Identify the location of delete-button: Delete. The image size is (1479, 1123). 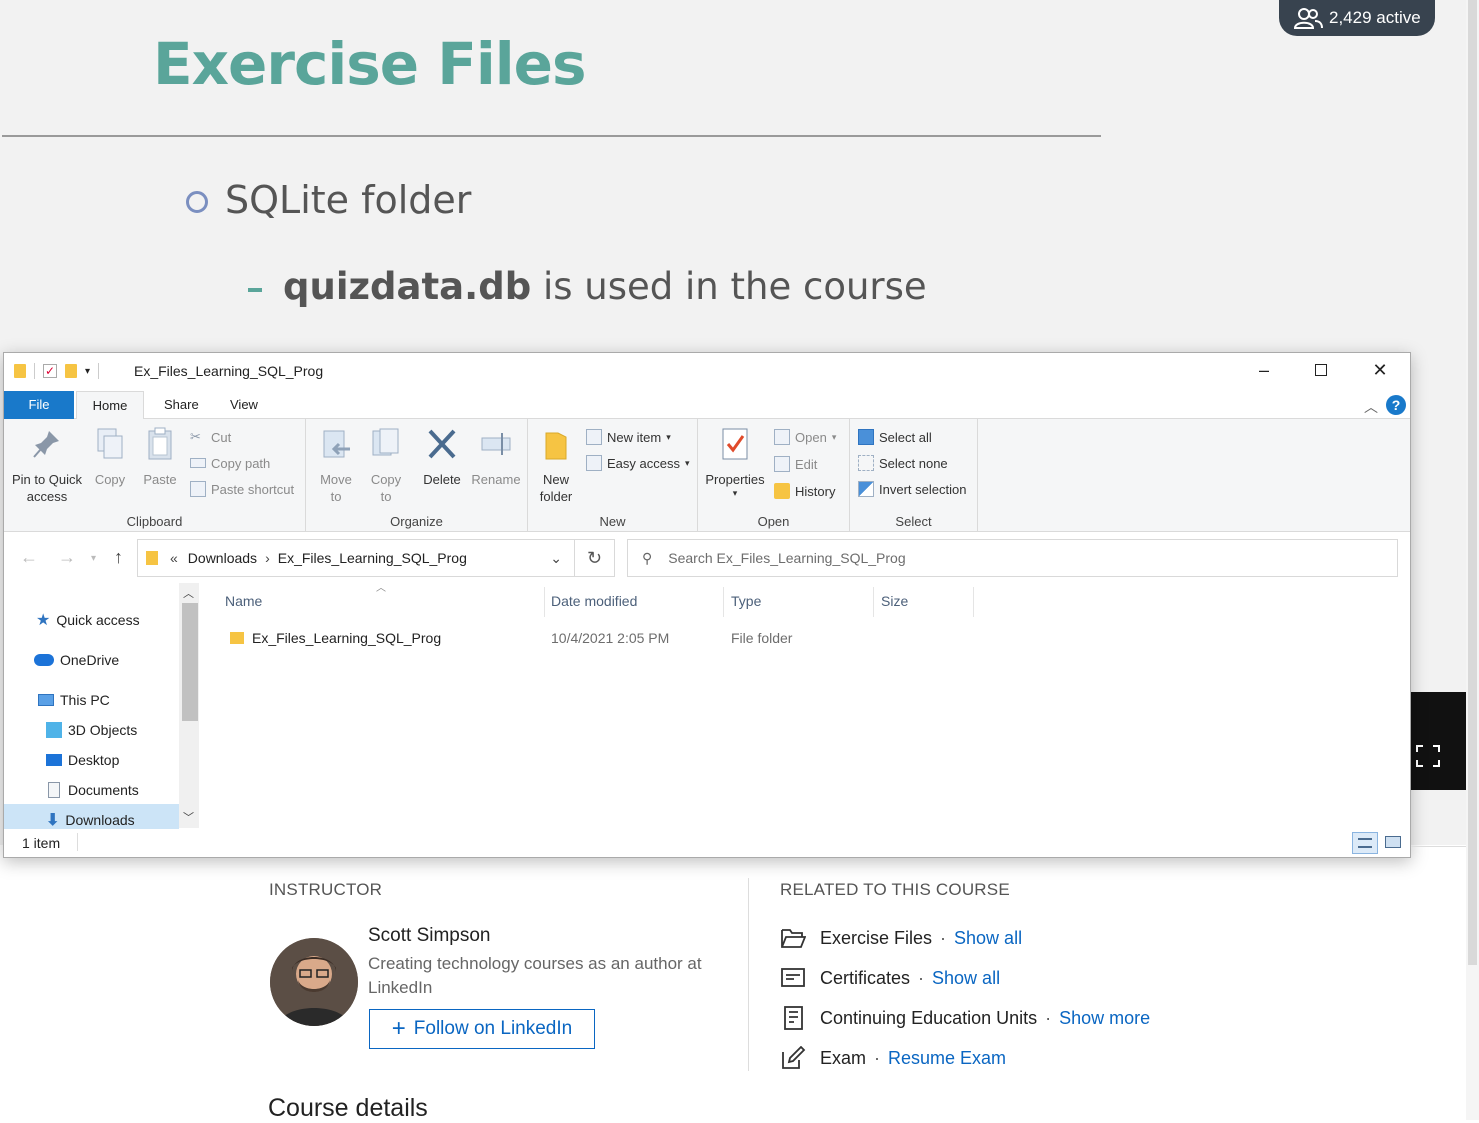
(442, 457).